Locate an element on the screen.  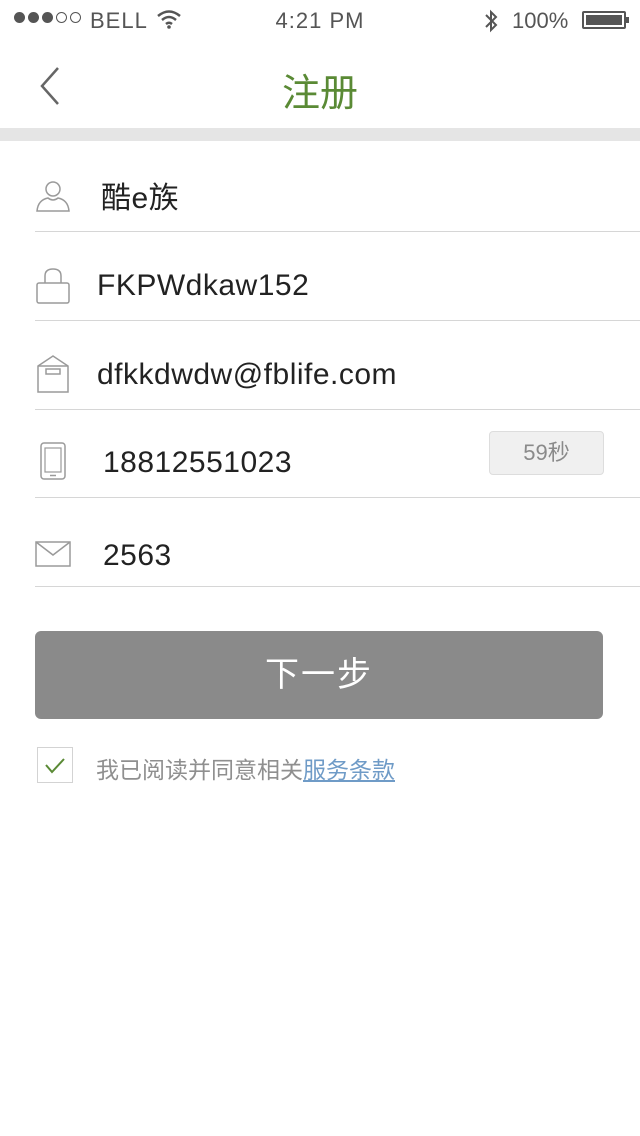
page-title: 注册 is located at coordinates (319, 94).